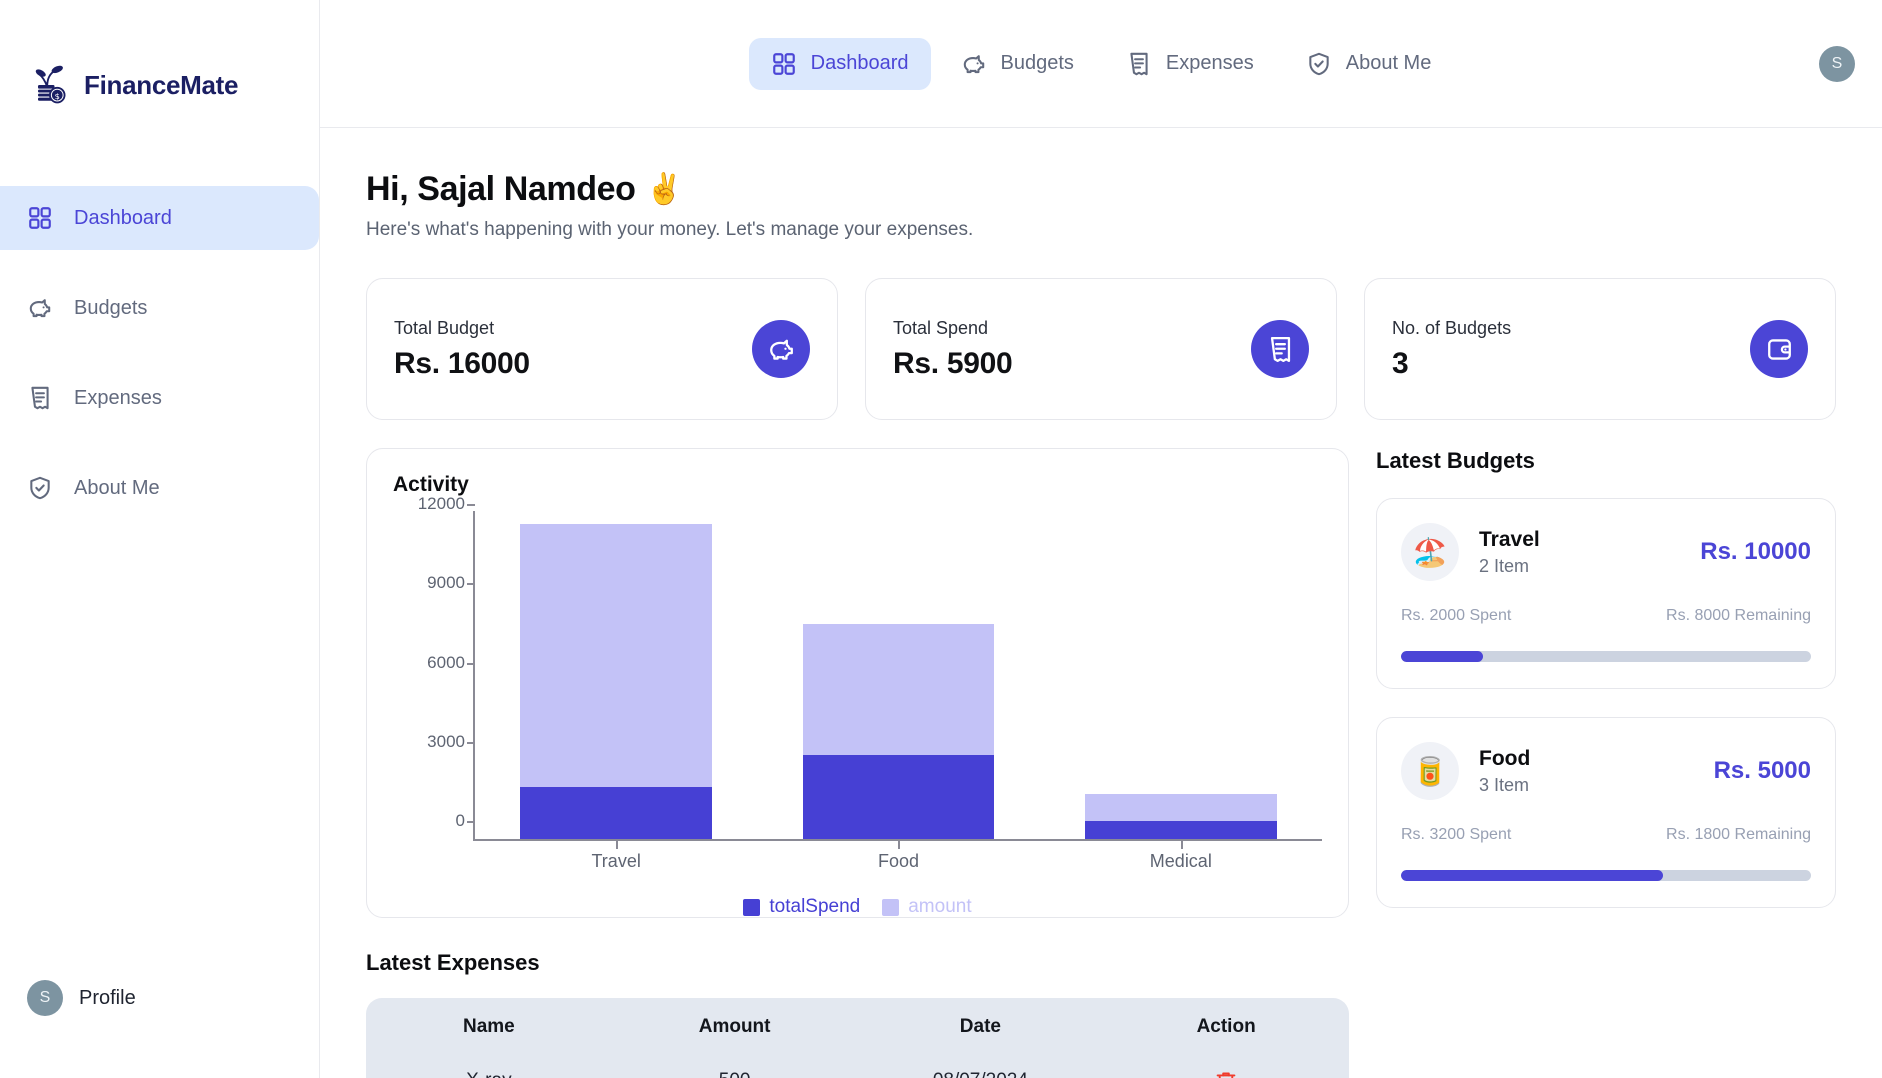 The image size is (1882, 1078). What do you see at coordinates (815, 906) in the screenshot?
I see `legend-label: totalSpend` at bounding box center [815, 906].